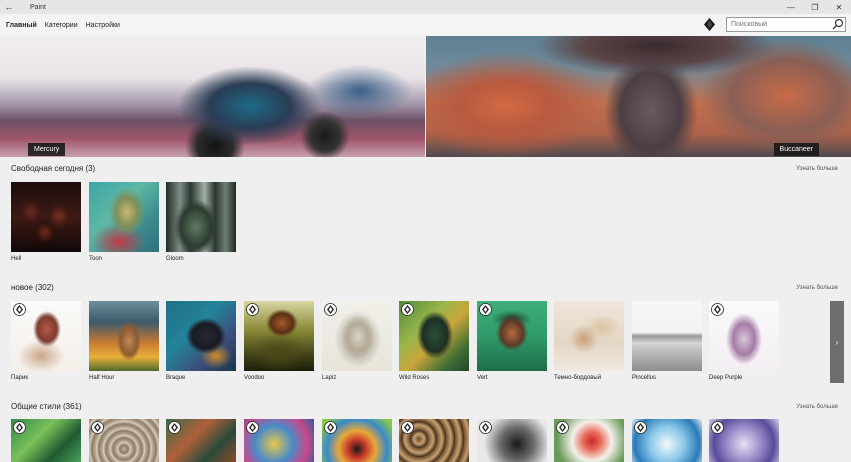 Image resolution: width=851 pixels, height=462 pixels. What do you see at coordinates (9, 7) in the screenshot?
I see `back-arrow-icon: ←` at bounding box center [9, 7].